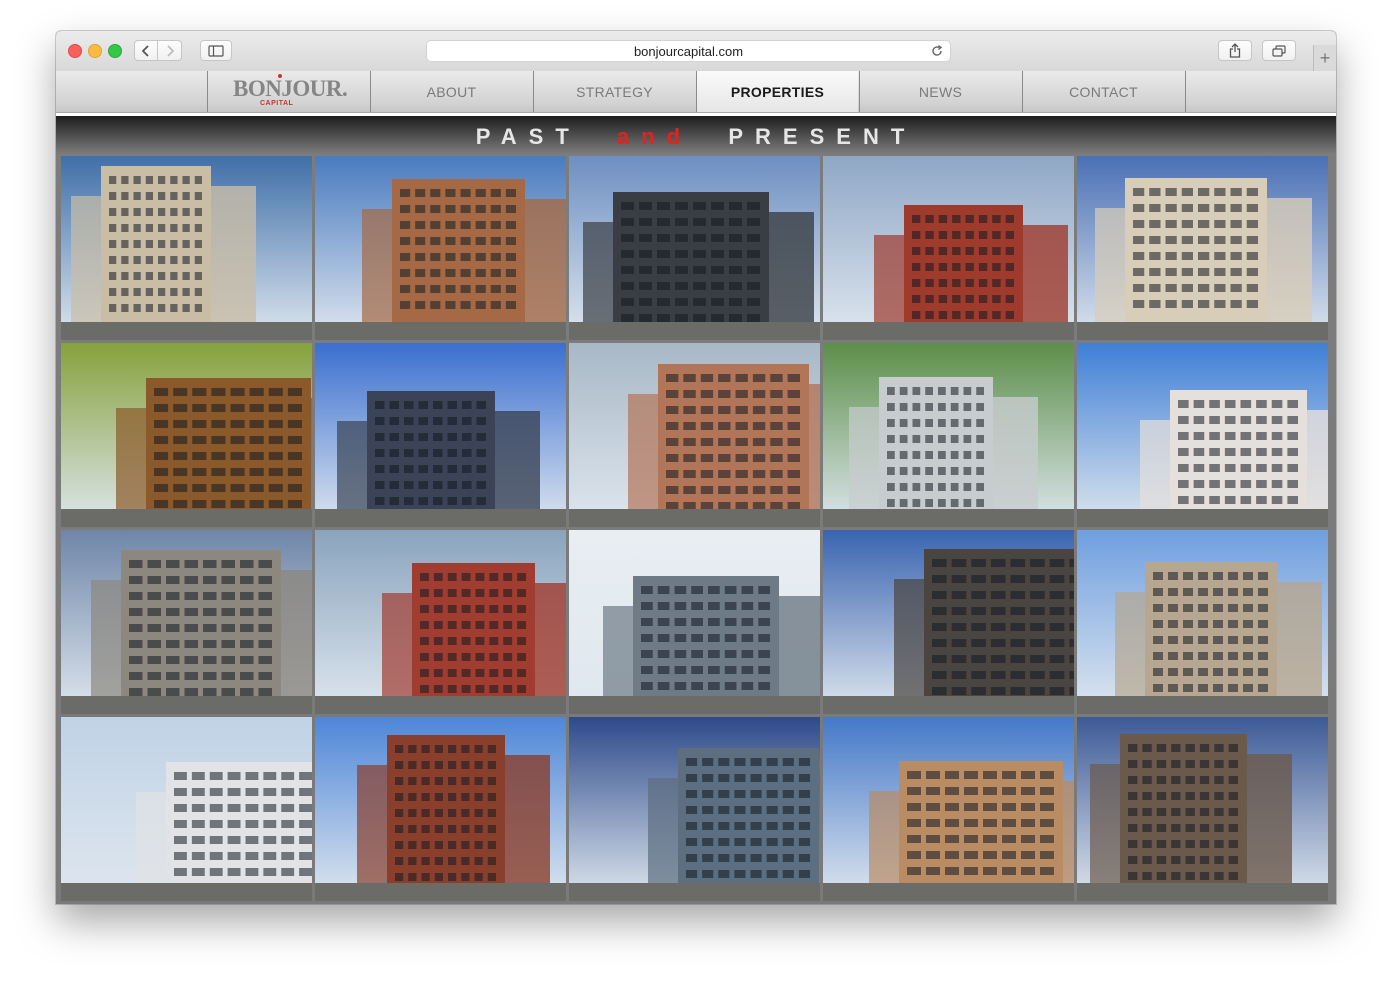  I want to click on back-button, so click(146, 50).